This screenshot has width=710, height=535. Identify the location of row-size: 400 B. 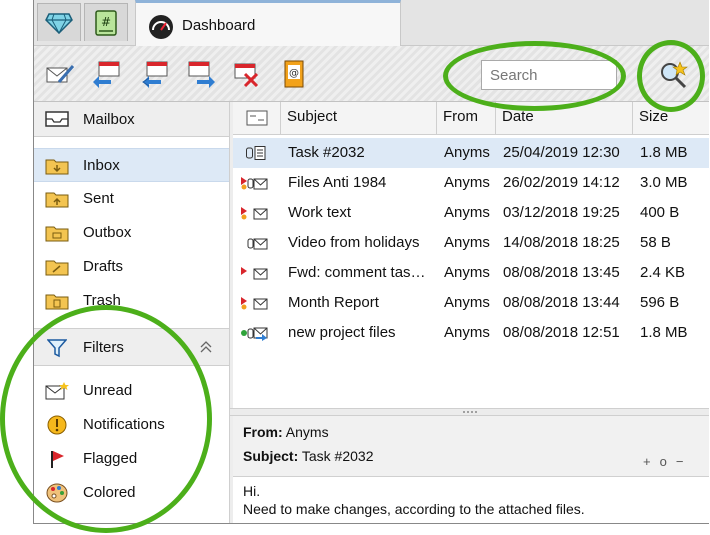
(660, 212).